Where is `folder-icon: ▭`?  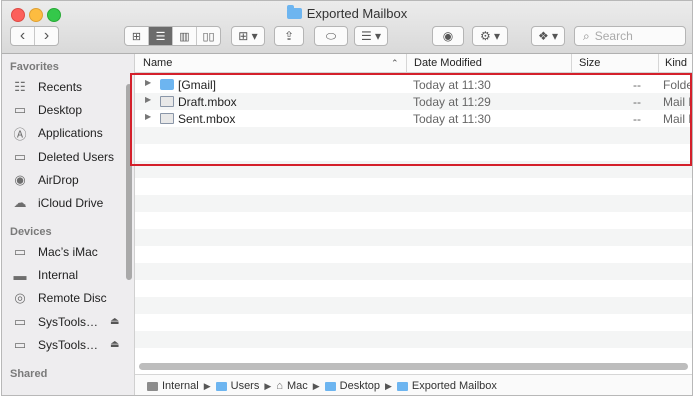
folder-icon: ▭ is located at coordinates (20, 156).